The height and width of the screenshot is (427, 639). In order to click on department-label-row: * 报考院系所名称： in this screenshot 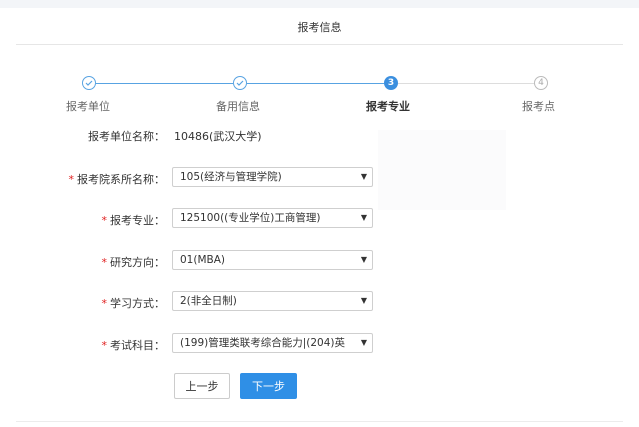, I will do `click(117, 179)`.